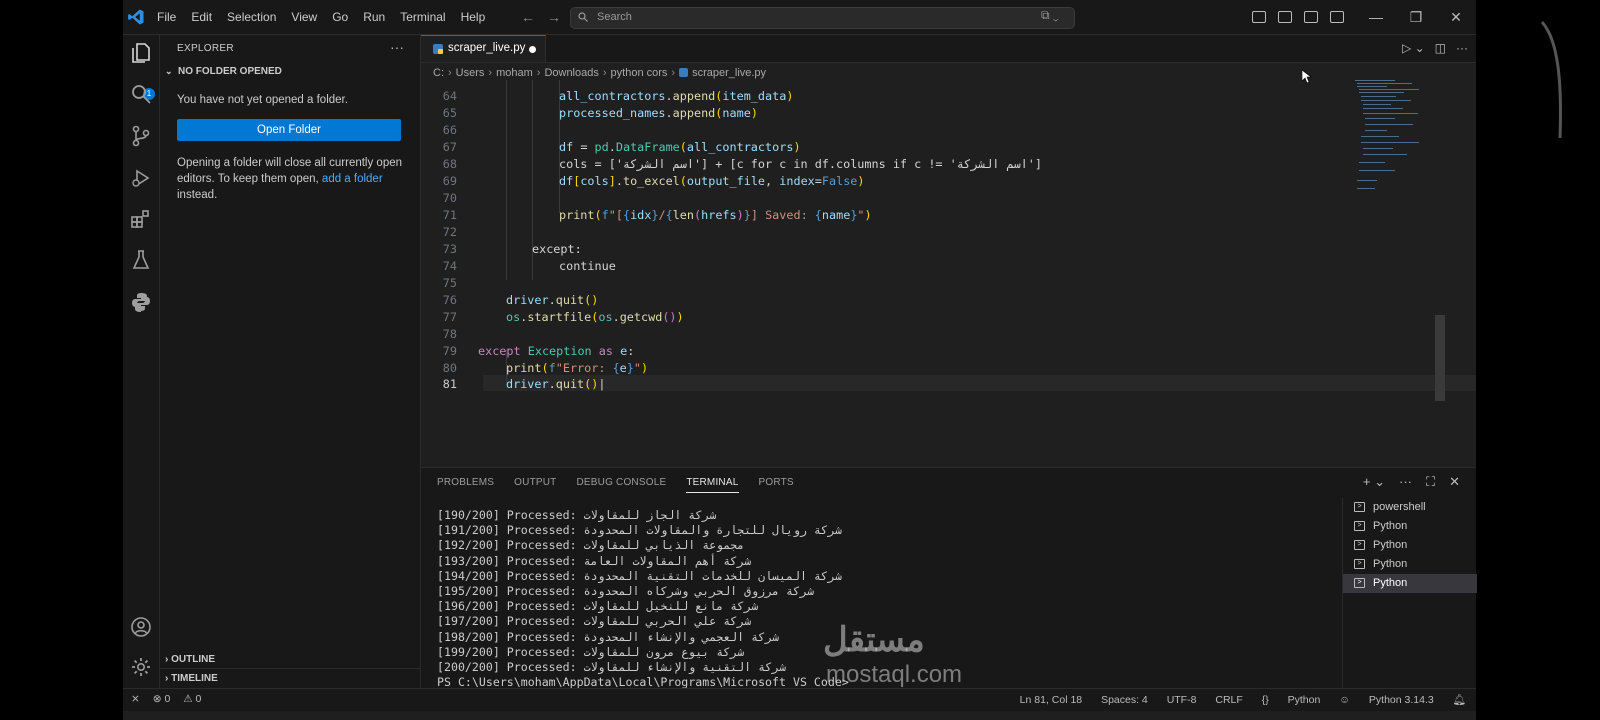 Image resolution: width=1600 pixels, height=720 pixels. What do you see at coordinates (1051, 700) in the screenshot?
I see `cursor-position: Ln 81, Col 18` at bounding box center [1051, 700].